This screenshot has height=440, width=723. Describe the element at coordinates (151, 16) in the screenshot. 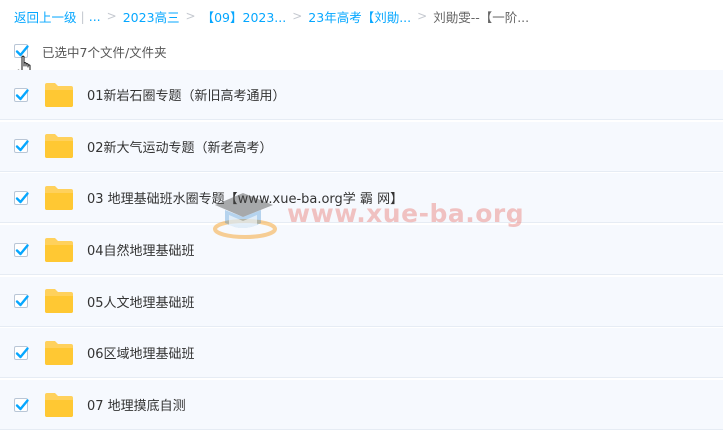

I see `breadcrumb-item-1: 2023高三` at that location.